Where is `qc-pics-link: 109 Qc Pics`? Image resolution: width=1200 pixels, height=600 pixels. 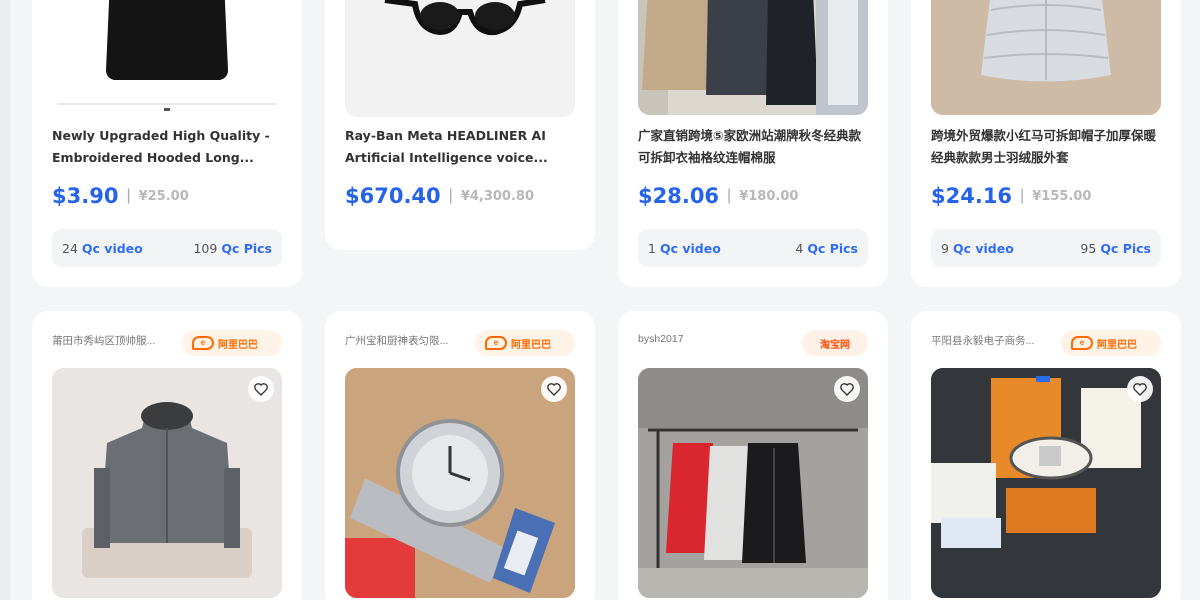
qc-pics-link: 109 Qc Pics is located at coordinates (232, 248).